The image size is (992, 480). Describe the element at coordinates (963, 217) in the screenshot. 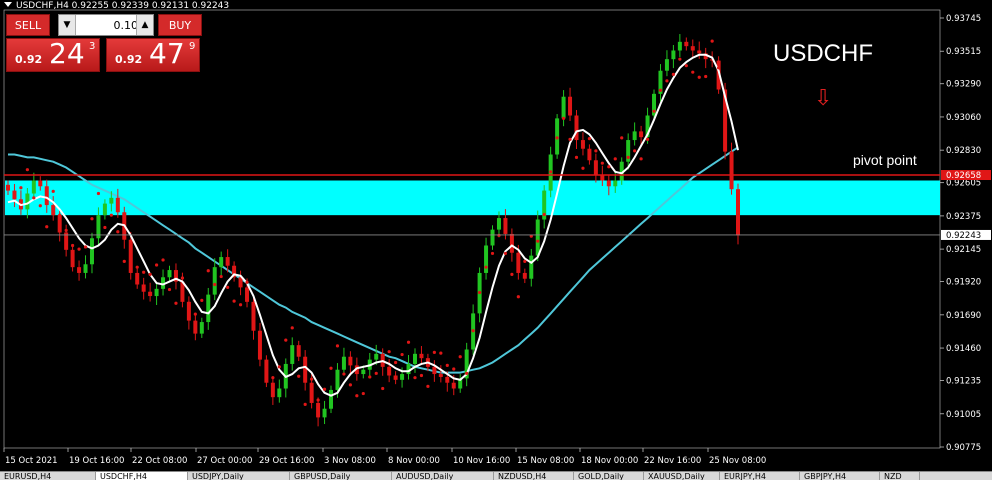

I see `y-axis-label: 0.92375` at that location.